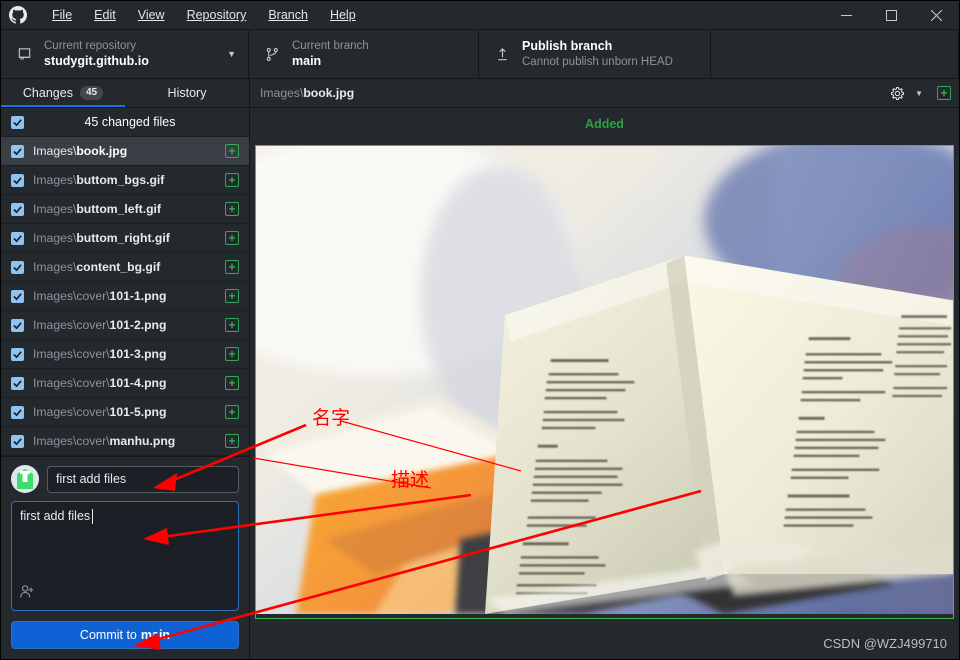 Image resolution: width=960 pixels, height=660 pixels. I want to click on table-row: Images\buttom_right.gif +, so click(125, 238).